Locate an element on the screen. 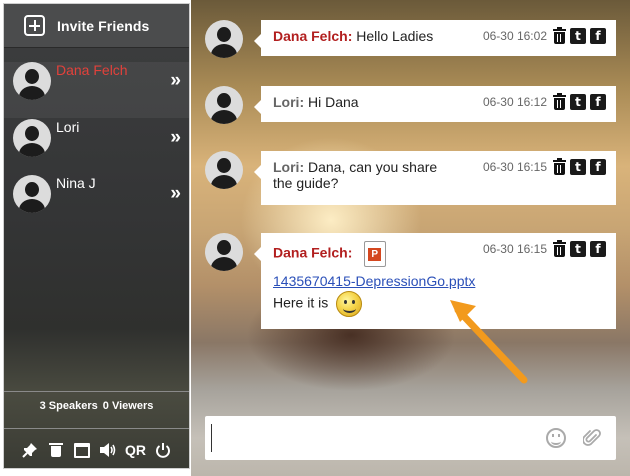  power-icon is located at coordinates (163, 450).